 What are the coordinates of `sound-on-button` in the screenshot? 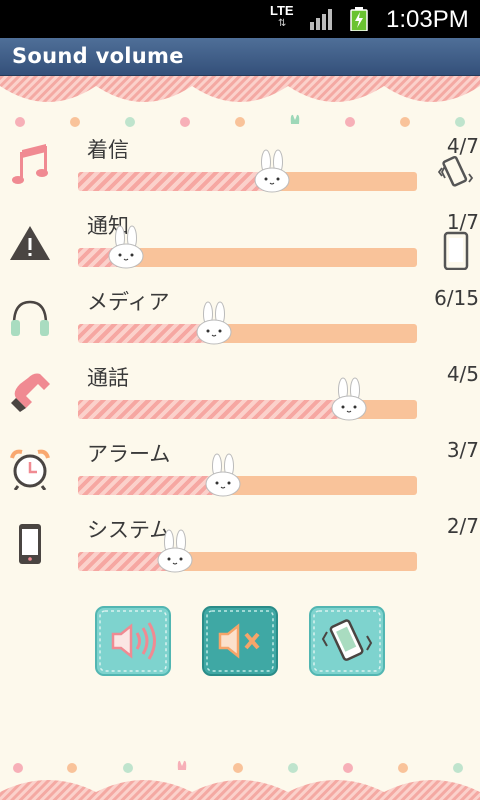 It's located at (133, 641).